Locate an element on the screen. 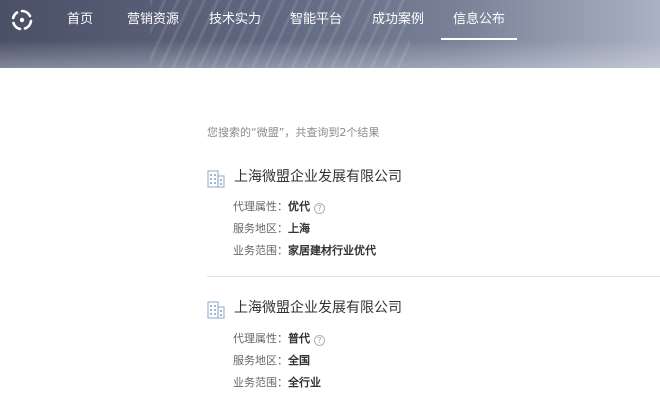 The width and height of the screenshot is (660, 417). agent-attribute-row: 代理属性：优代? is located at coordinates (279, 207).